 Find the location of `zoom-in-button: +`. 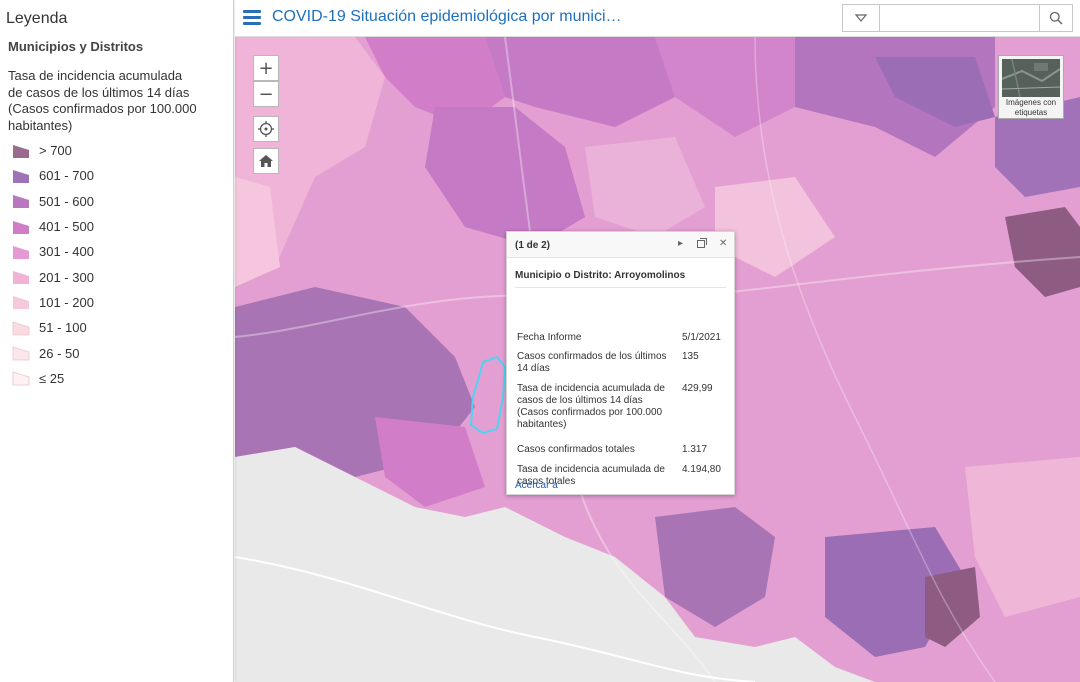

zoom-in-button: + is located at coordinates (266, 68).